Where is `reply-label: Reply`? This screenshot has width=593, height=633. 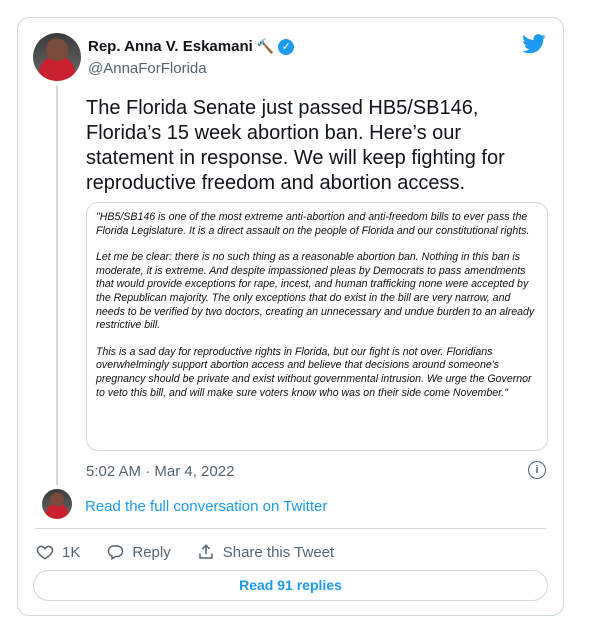
reply-label: Reply is located at coordinates (151, 552).